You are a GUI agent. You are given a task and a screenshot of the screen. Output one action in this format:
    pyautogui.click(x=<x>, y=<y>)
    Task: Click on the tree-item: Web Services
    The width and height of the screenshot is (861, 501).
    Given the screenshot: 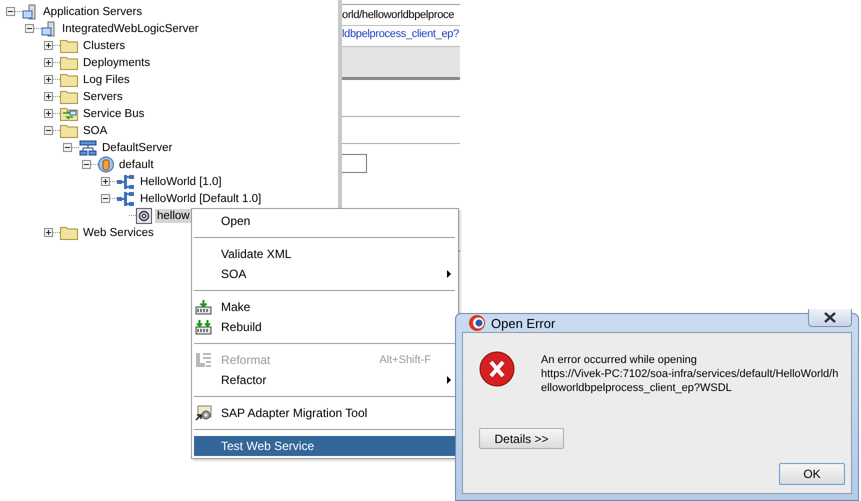 What is the action you would take?
    pyautogui.click(x=118, y=233)
    